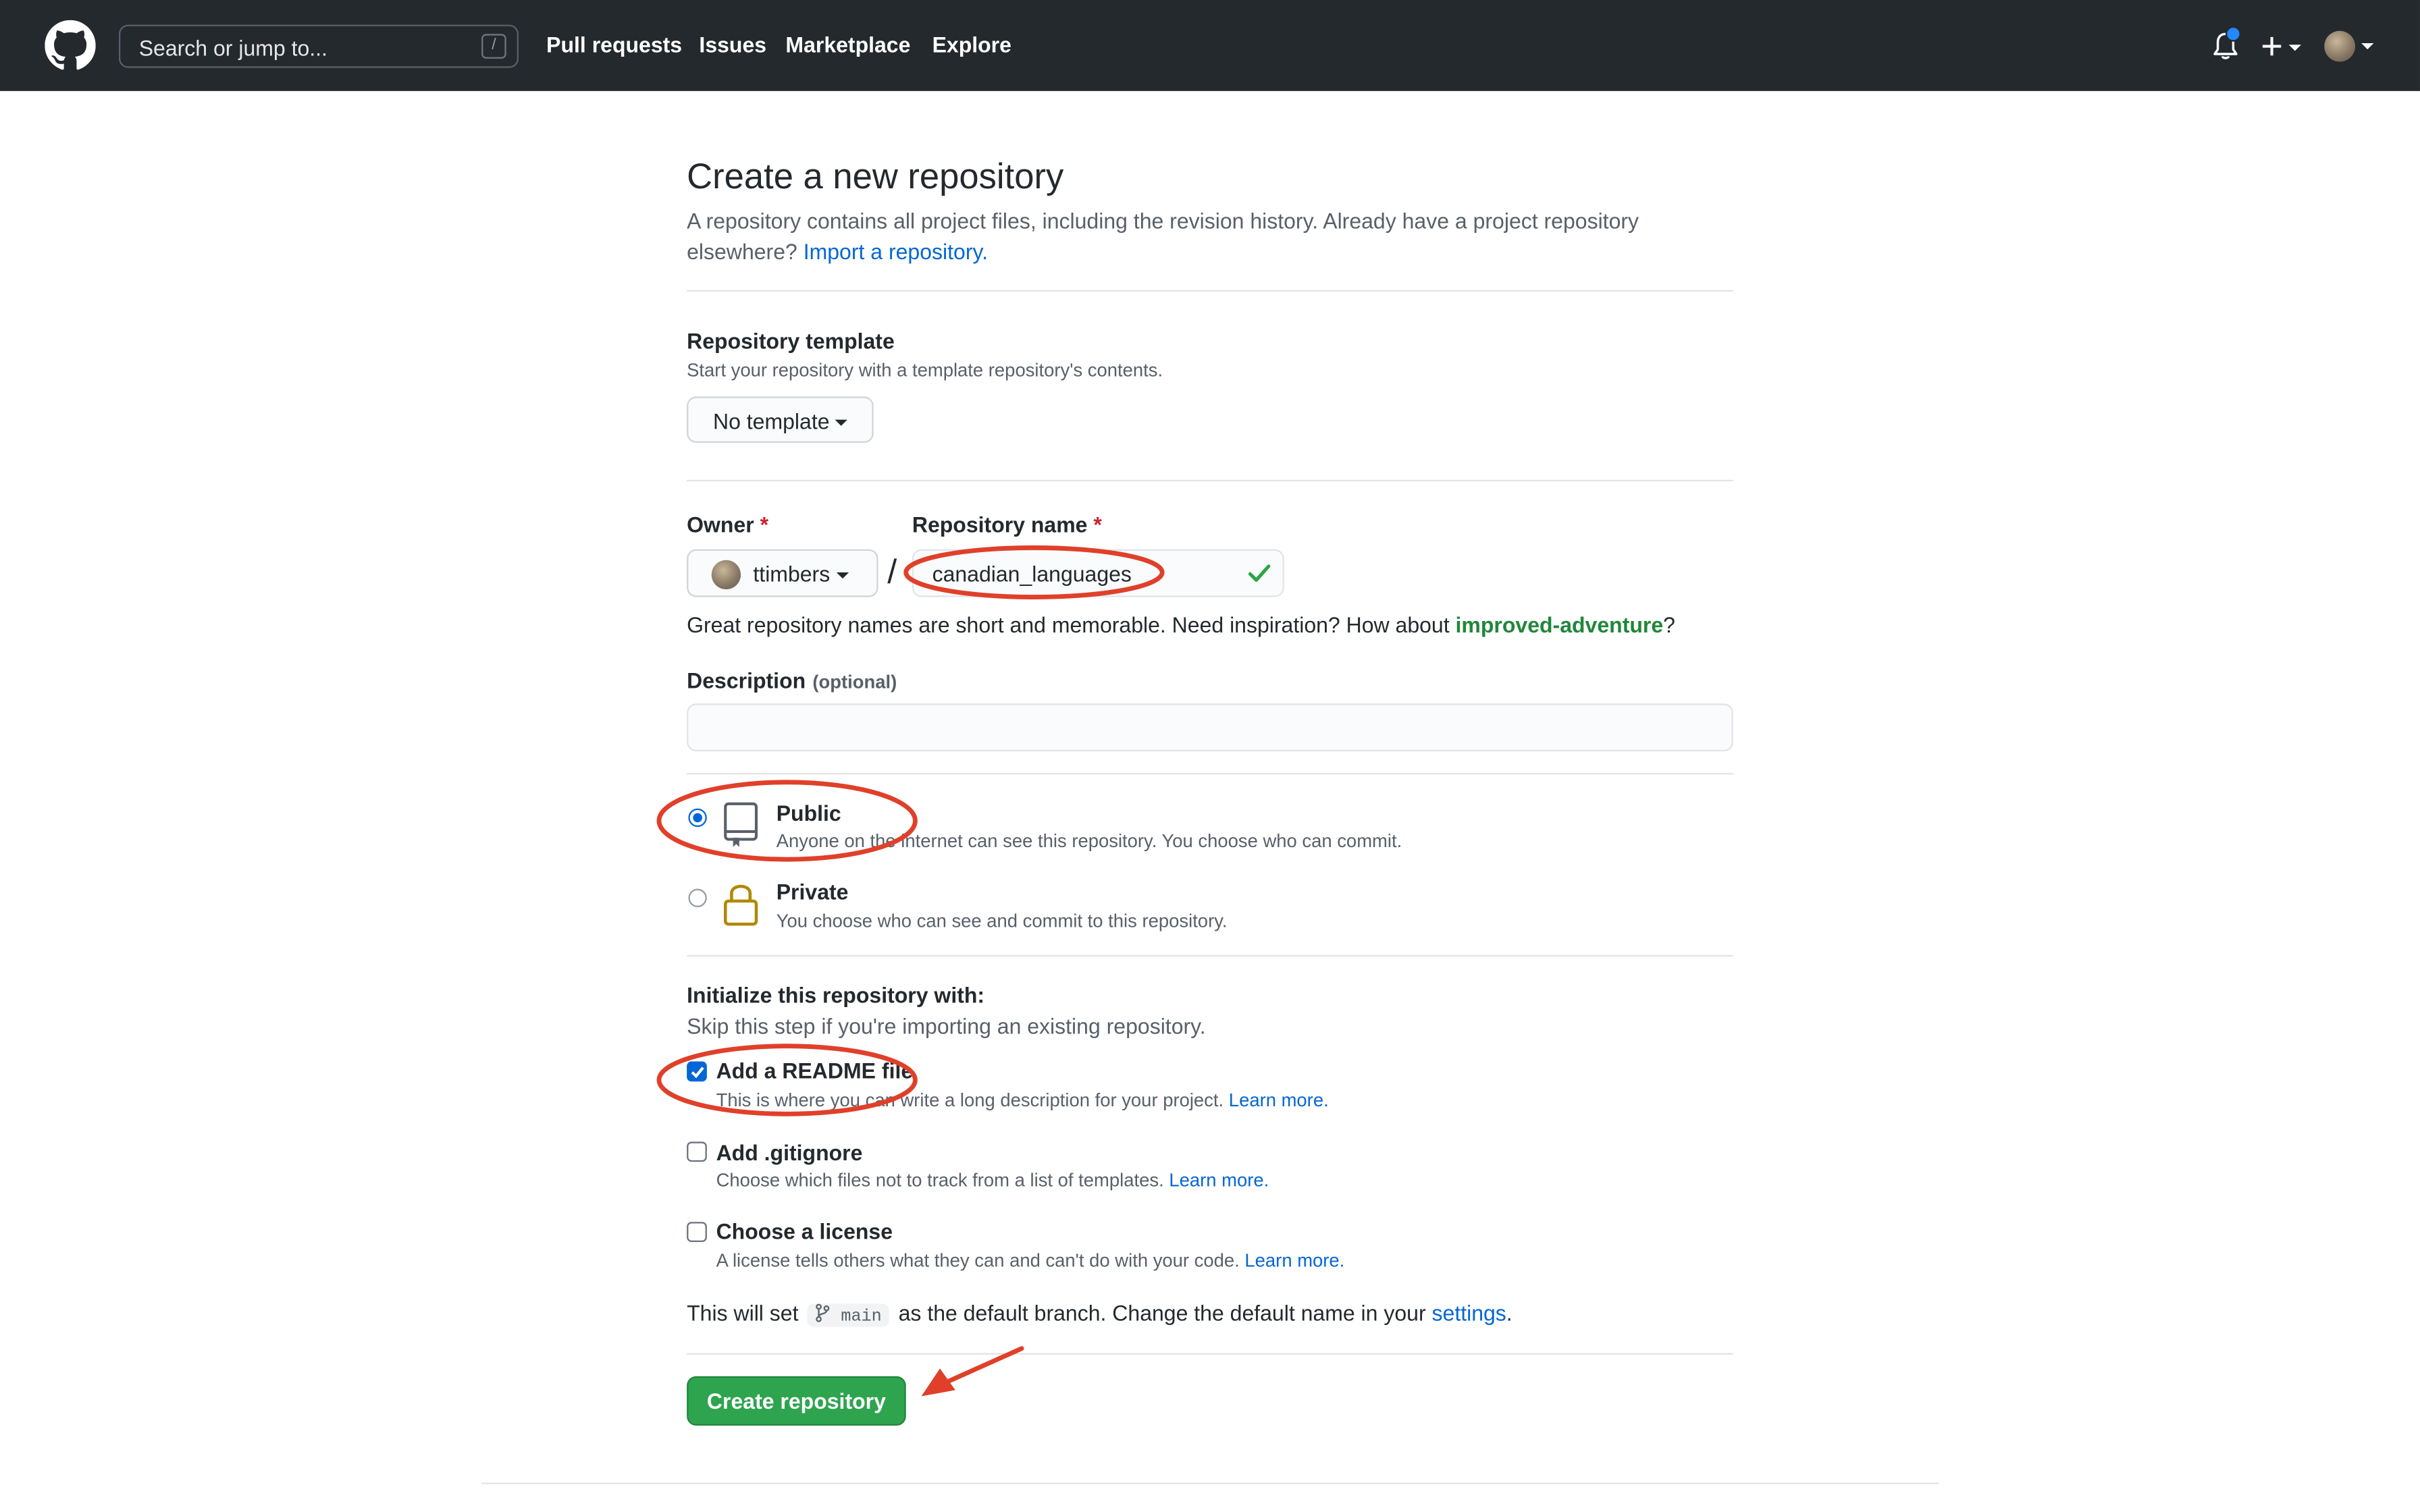  Describe the element at coordinates (1294, 1260) in the screenshot. I see `license-learn-more-link: Learn more.` at that location.